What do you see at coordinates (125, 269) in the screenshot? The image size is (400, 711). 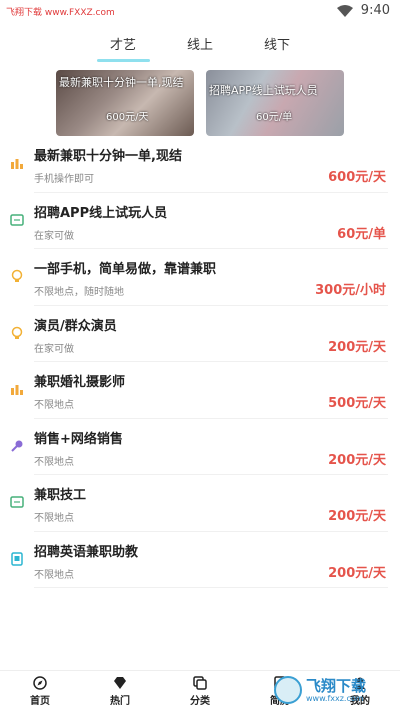 I see `job-title: 一部手机，简单易做，靠谱兼职` at bounding box center [125, 269].